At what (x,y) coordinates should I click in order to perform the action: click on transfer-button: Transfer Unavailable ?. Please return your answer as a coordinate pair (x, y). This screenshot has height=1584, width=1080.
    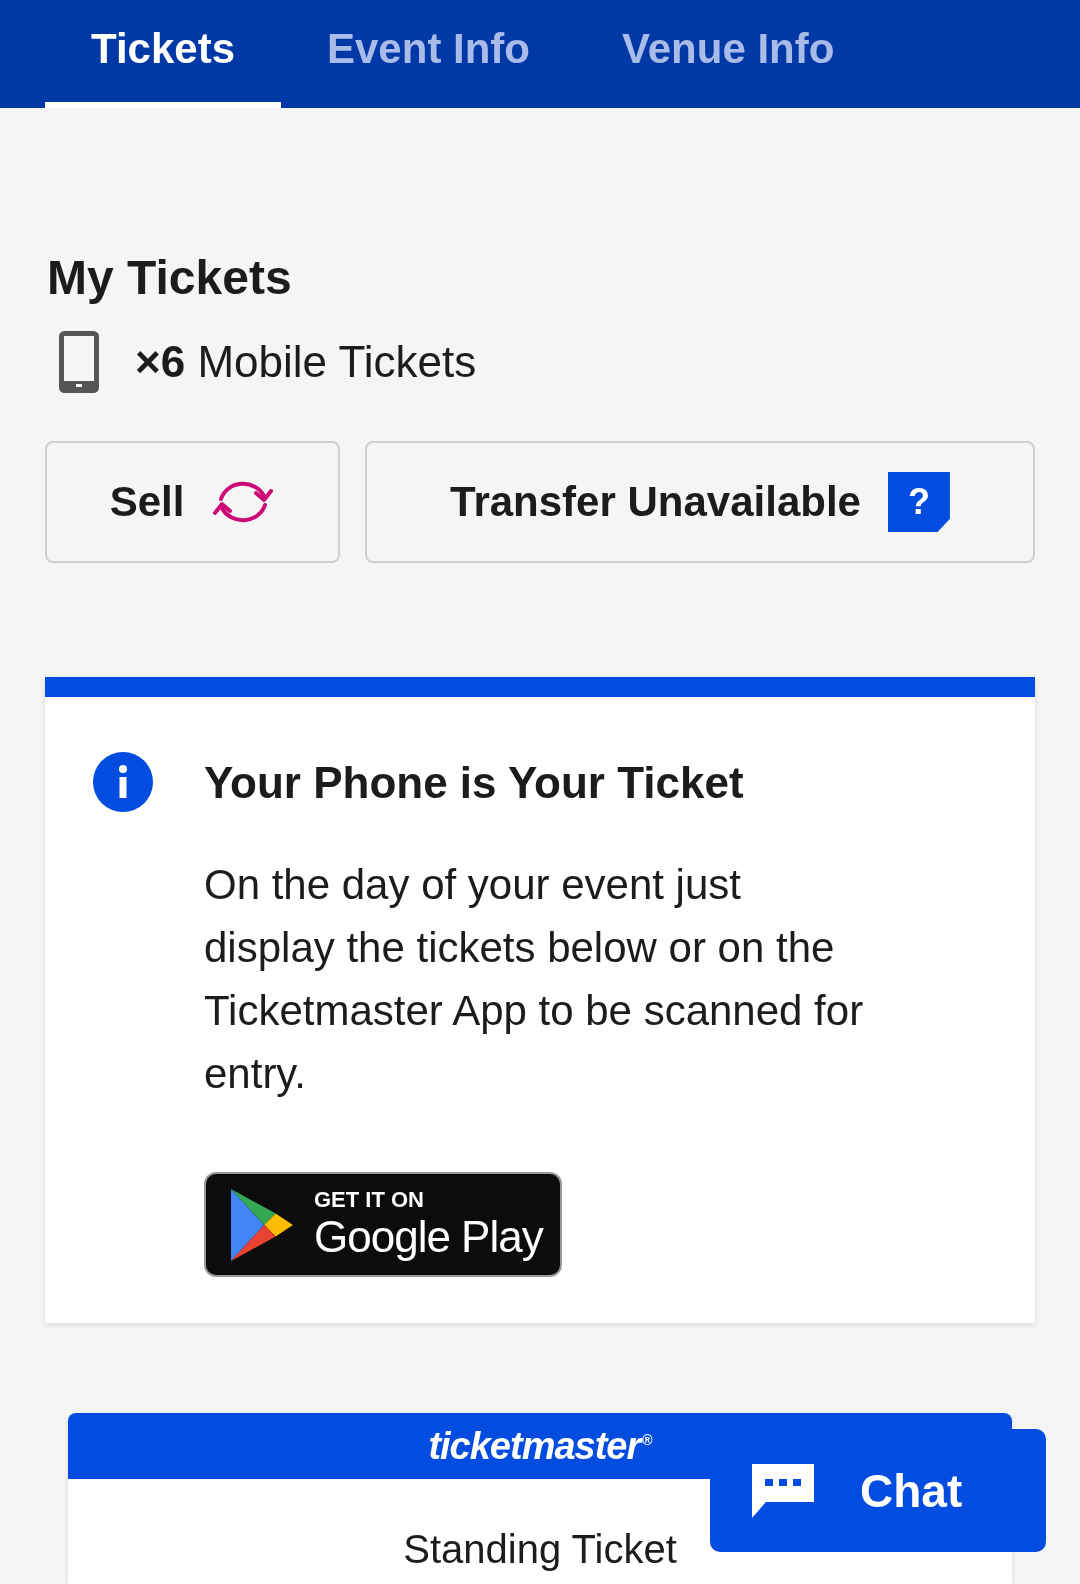
    Looking at the image, I should click on (700, 502).